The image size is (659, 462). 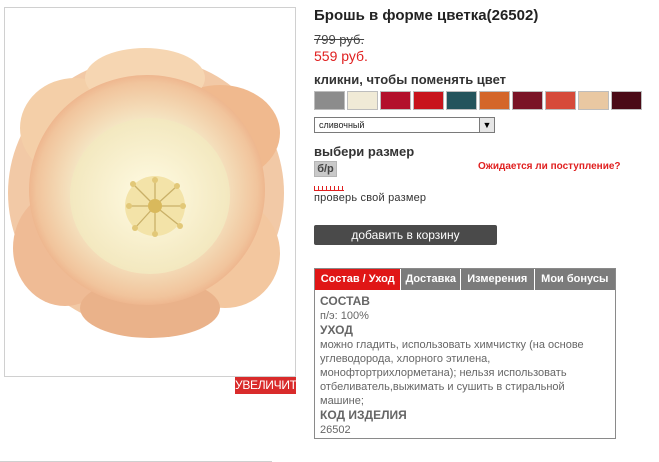 I want to click on color-select: сливочный ▼, so click(x=404, y=125).